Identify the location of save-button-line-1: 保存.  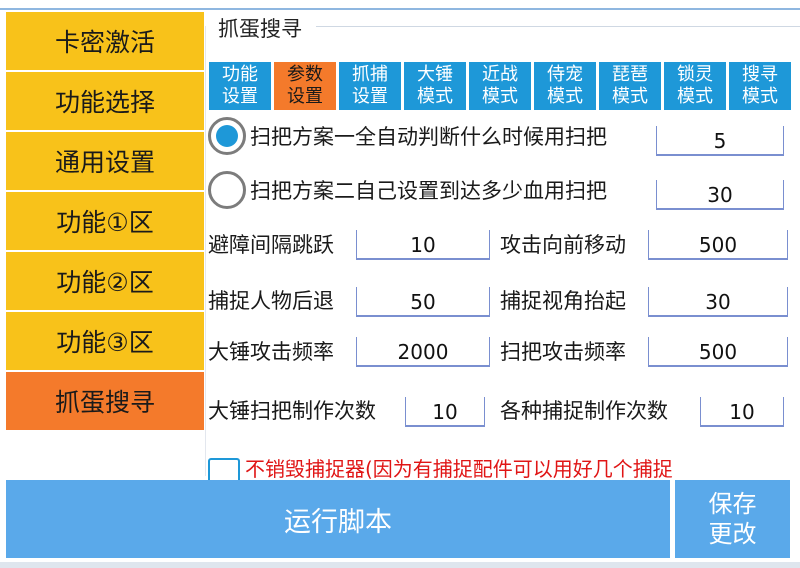
(732, 504).